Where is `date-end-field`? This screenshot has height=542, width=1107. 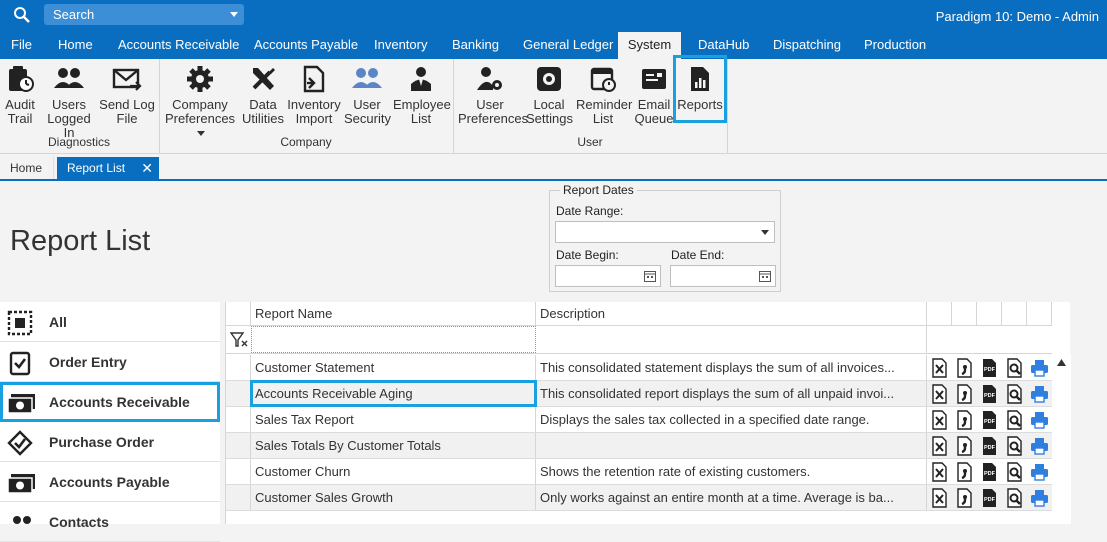 date-end-field is located at coordinates (723, 276).